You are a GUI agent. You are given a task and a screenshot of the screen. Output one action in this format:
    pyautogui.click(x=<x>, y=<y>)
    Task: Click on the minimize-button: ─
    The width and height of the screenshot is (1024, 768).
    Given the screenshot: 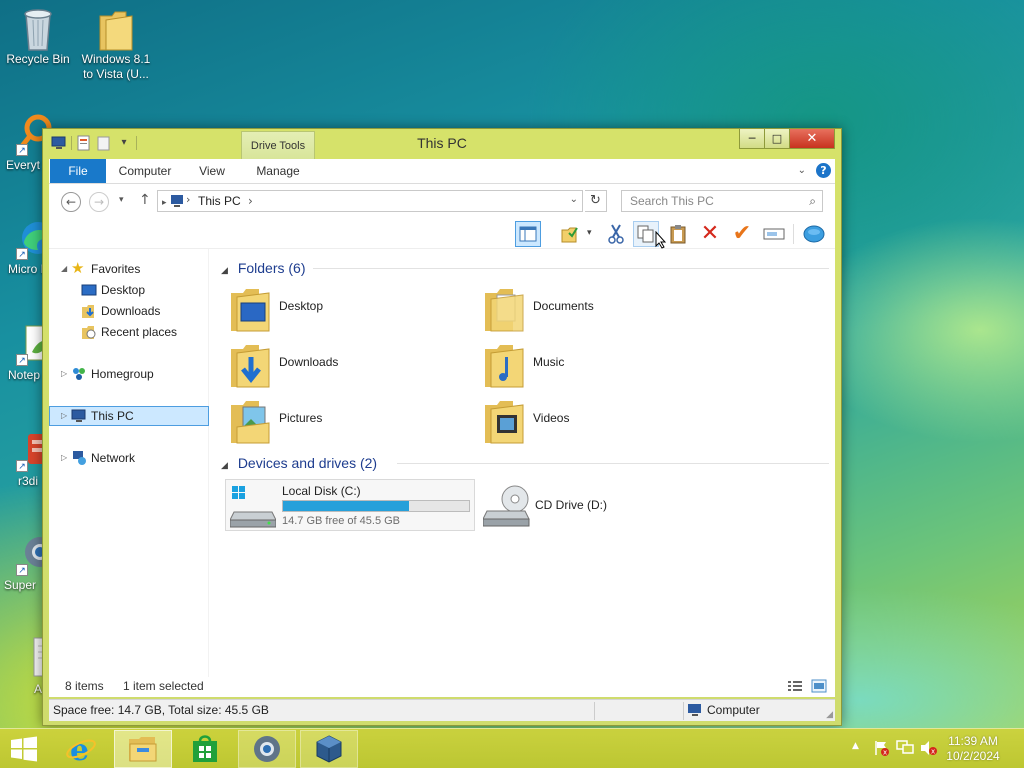 What is the action you would take?
    pyautogui.click(x=752, y=139)
    